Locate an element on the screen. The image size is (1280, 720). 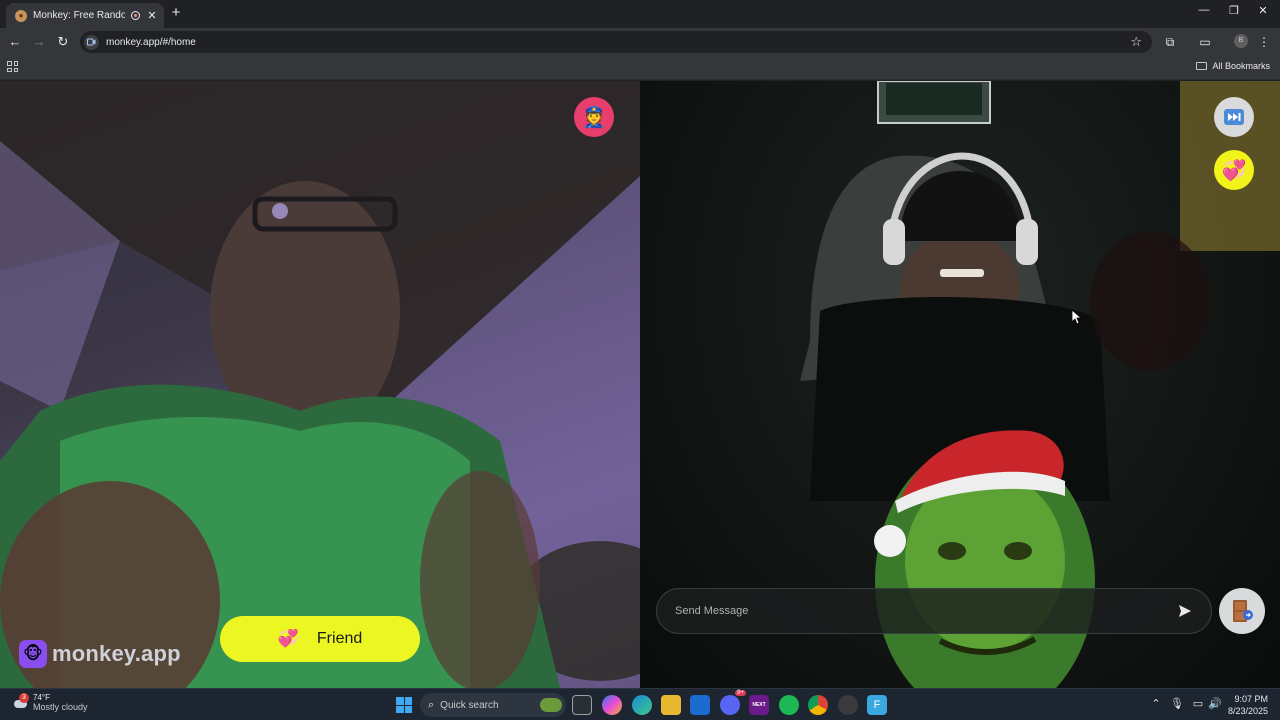
friend-label: Friend is located at coordinates (339, 638).